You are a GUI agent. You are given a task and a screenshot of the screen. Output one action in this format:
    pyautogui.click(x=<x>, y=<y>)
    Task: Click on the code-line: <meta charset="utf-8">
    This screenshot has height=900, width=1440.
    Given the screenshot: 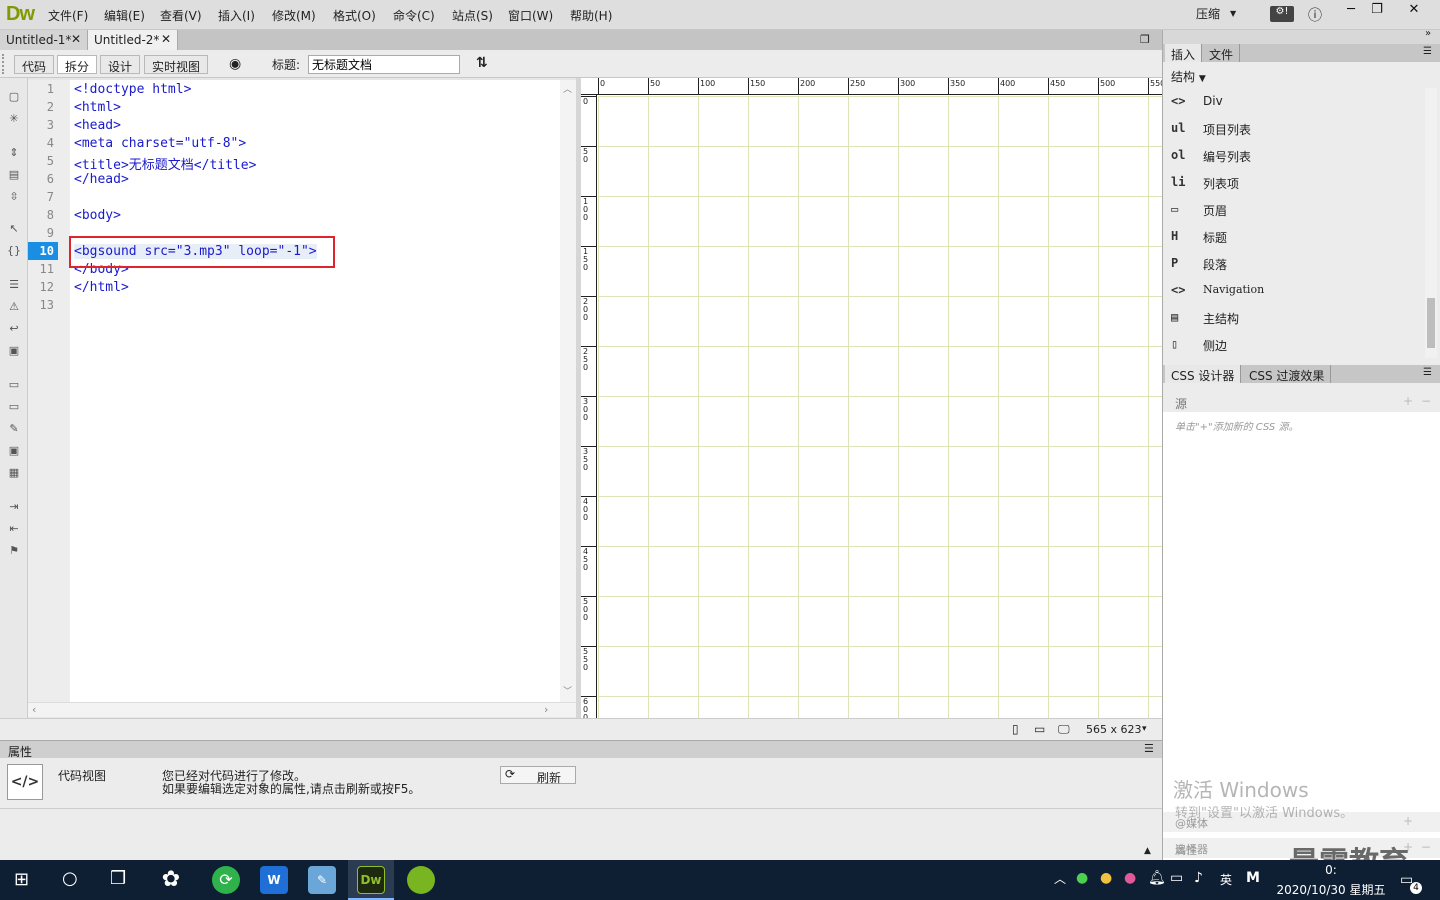 What is the action you would take?
    pyautogui.click(x=160, y=143)
    